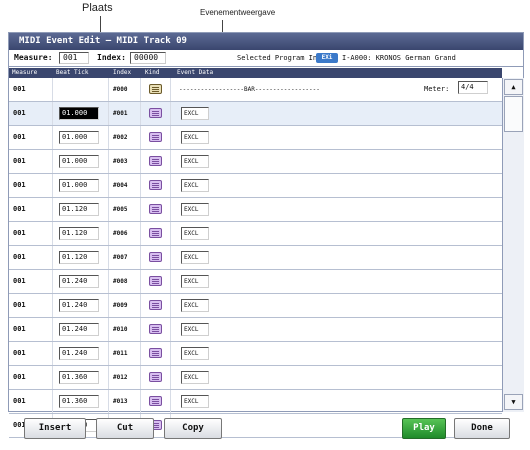 The height and width of the screenshot is (450, 530). I want to click on index-cell: #006, so click(125, 233).